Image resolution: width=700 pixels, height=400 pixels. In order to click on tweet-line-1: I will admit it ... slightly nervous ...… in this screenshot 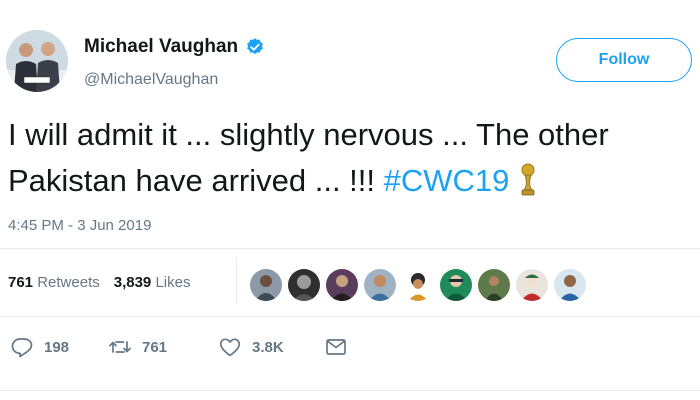, I will do `click(308, 134)`.